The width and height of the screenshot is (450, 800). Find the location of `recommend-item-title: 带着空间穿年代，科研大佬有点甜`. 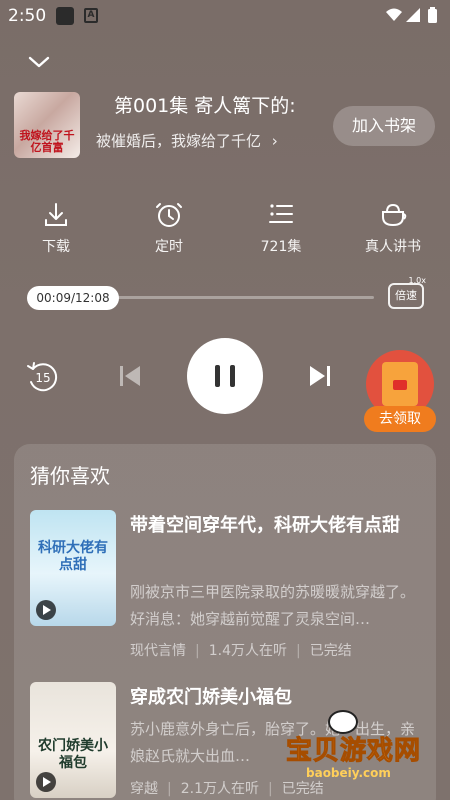

recommend-item-title: 带着空间穿年代，科研大佬有点甜 is located at coordinates (265, 525).